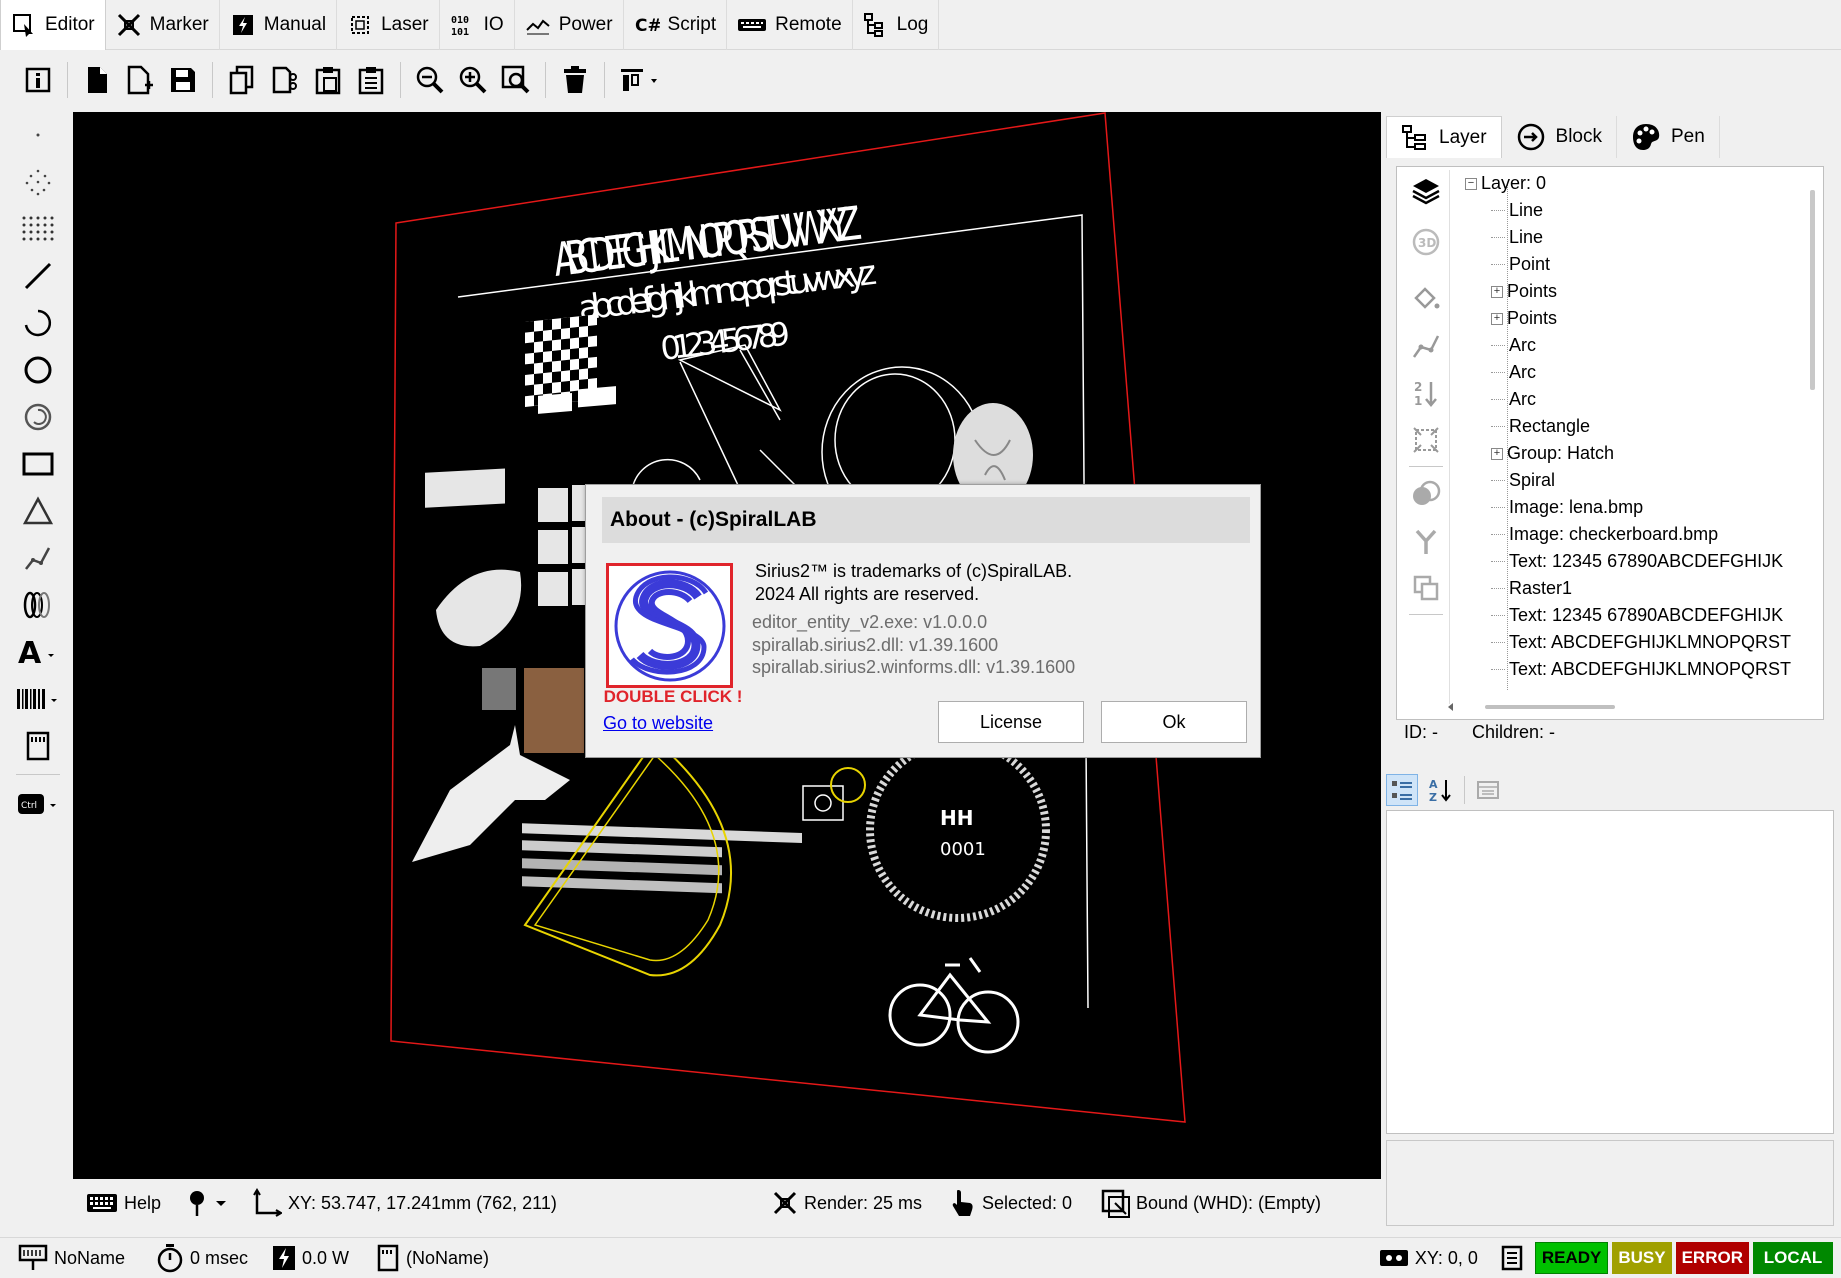 Image resolution: width=1841 pixels, height=1278 pixels. What do you see at coordinates (38, 803) in the screenshot?
I see `ctrl-dropdown-tool: Ctrl` at bounding box center [38, 803].